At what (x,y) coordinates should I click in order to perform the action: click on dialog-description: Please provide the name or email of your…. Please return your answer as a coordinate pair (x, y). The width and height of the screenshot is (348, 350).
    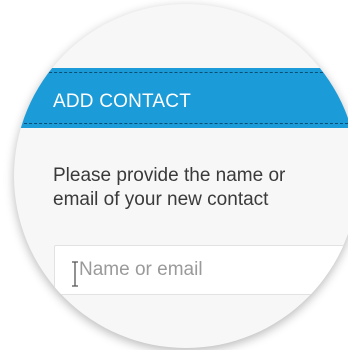
    Looking at the image, I should click on (200, 188).